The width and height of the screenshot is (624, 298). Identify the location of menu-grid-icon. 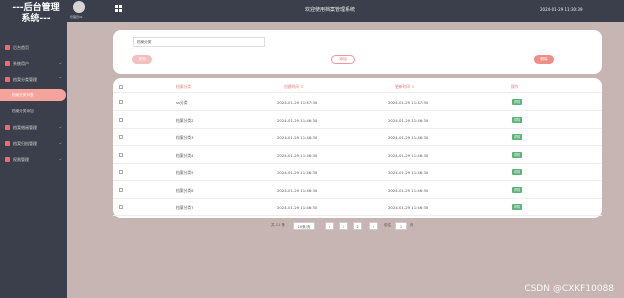
(118, 8).